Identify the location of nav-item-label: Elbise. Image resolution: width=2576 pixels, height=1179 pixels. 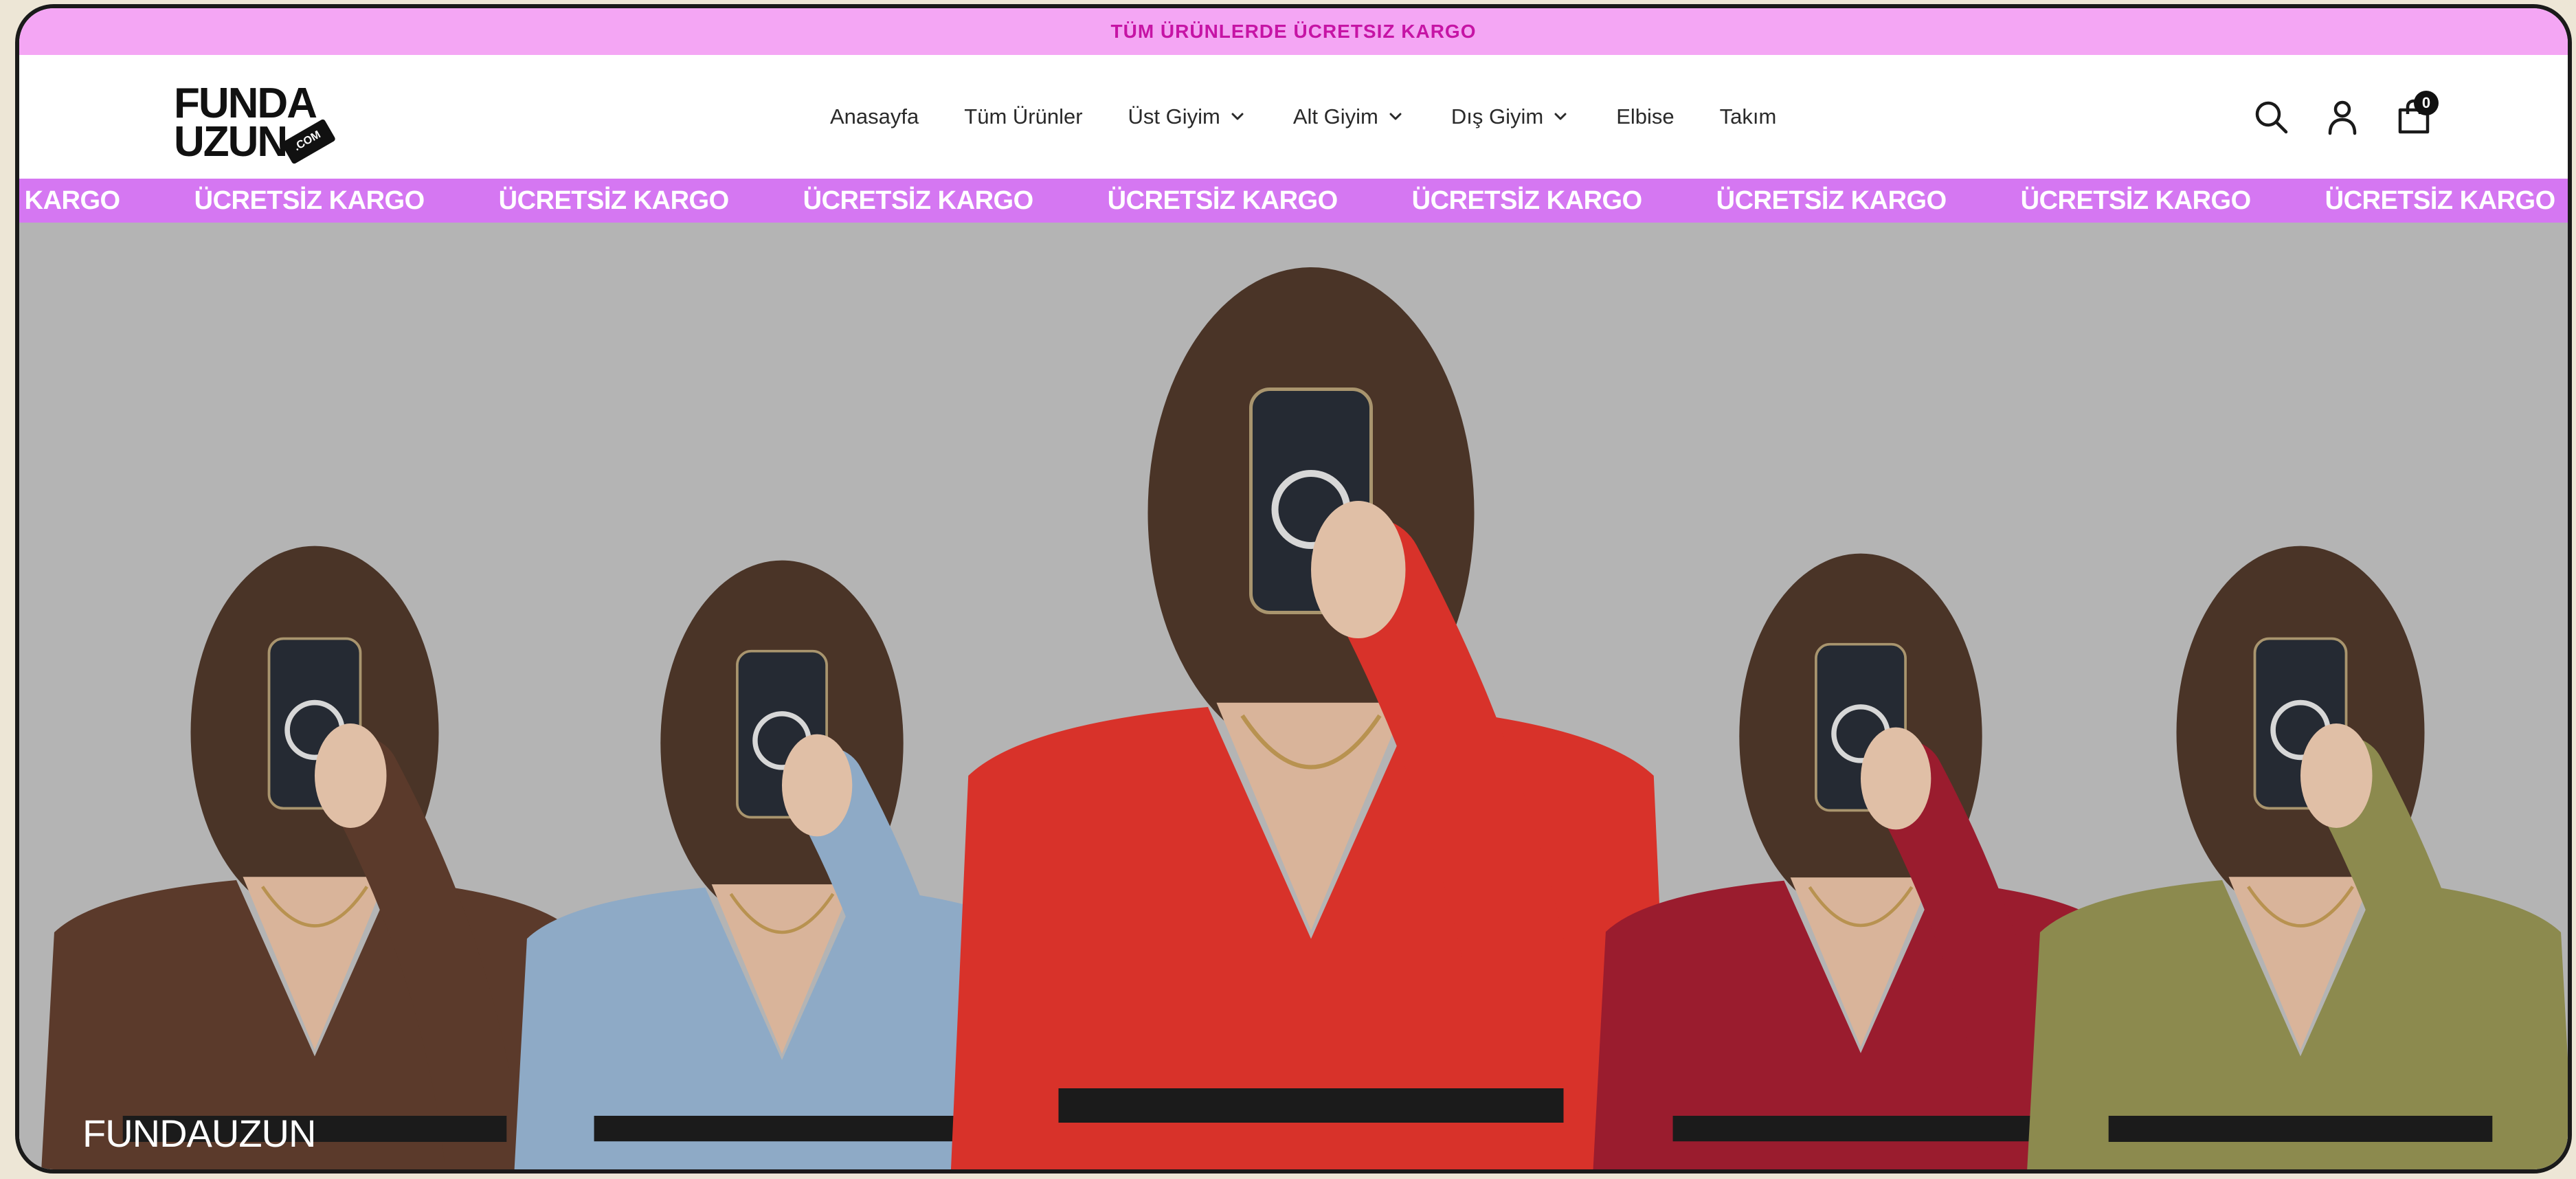
(1645, 116).